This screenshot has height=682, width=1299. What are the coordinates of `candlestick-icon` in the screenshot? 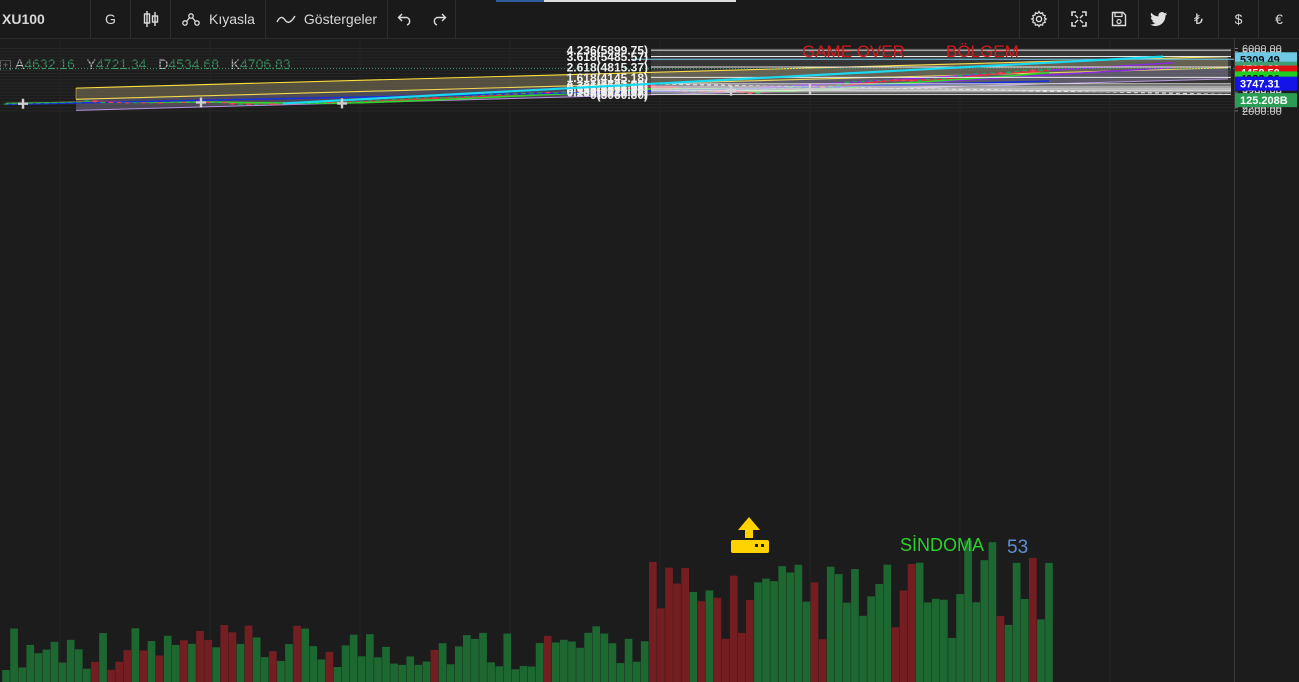 It's located at (151, 19).